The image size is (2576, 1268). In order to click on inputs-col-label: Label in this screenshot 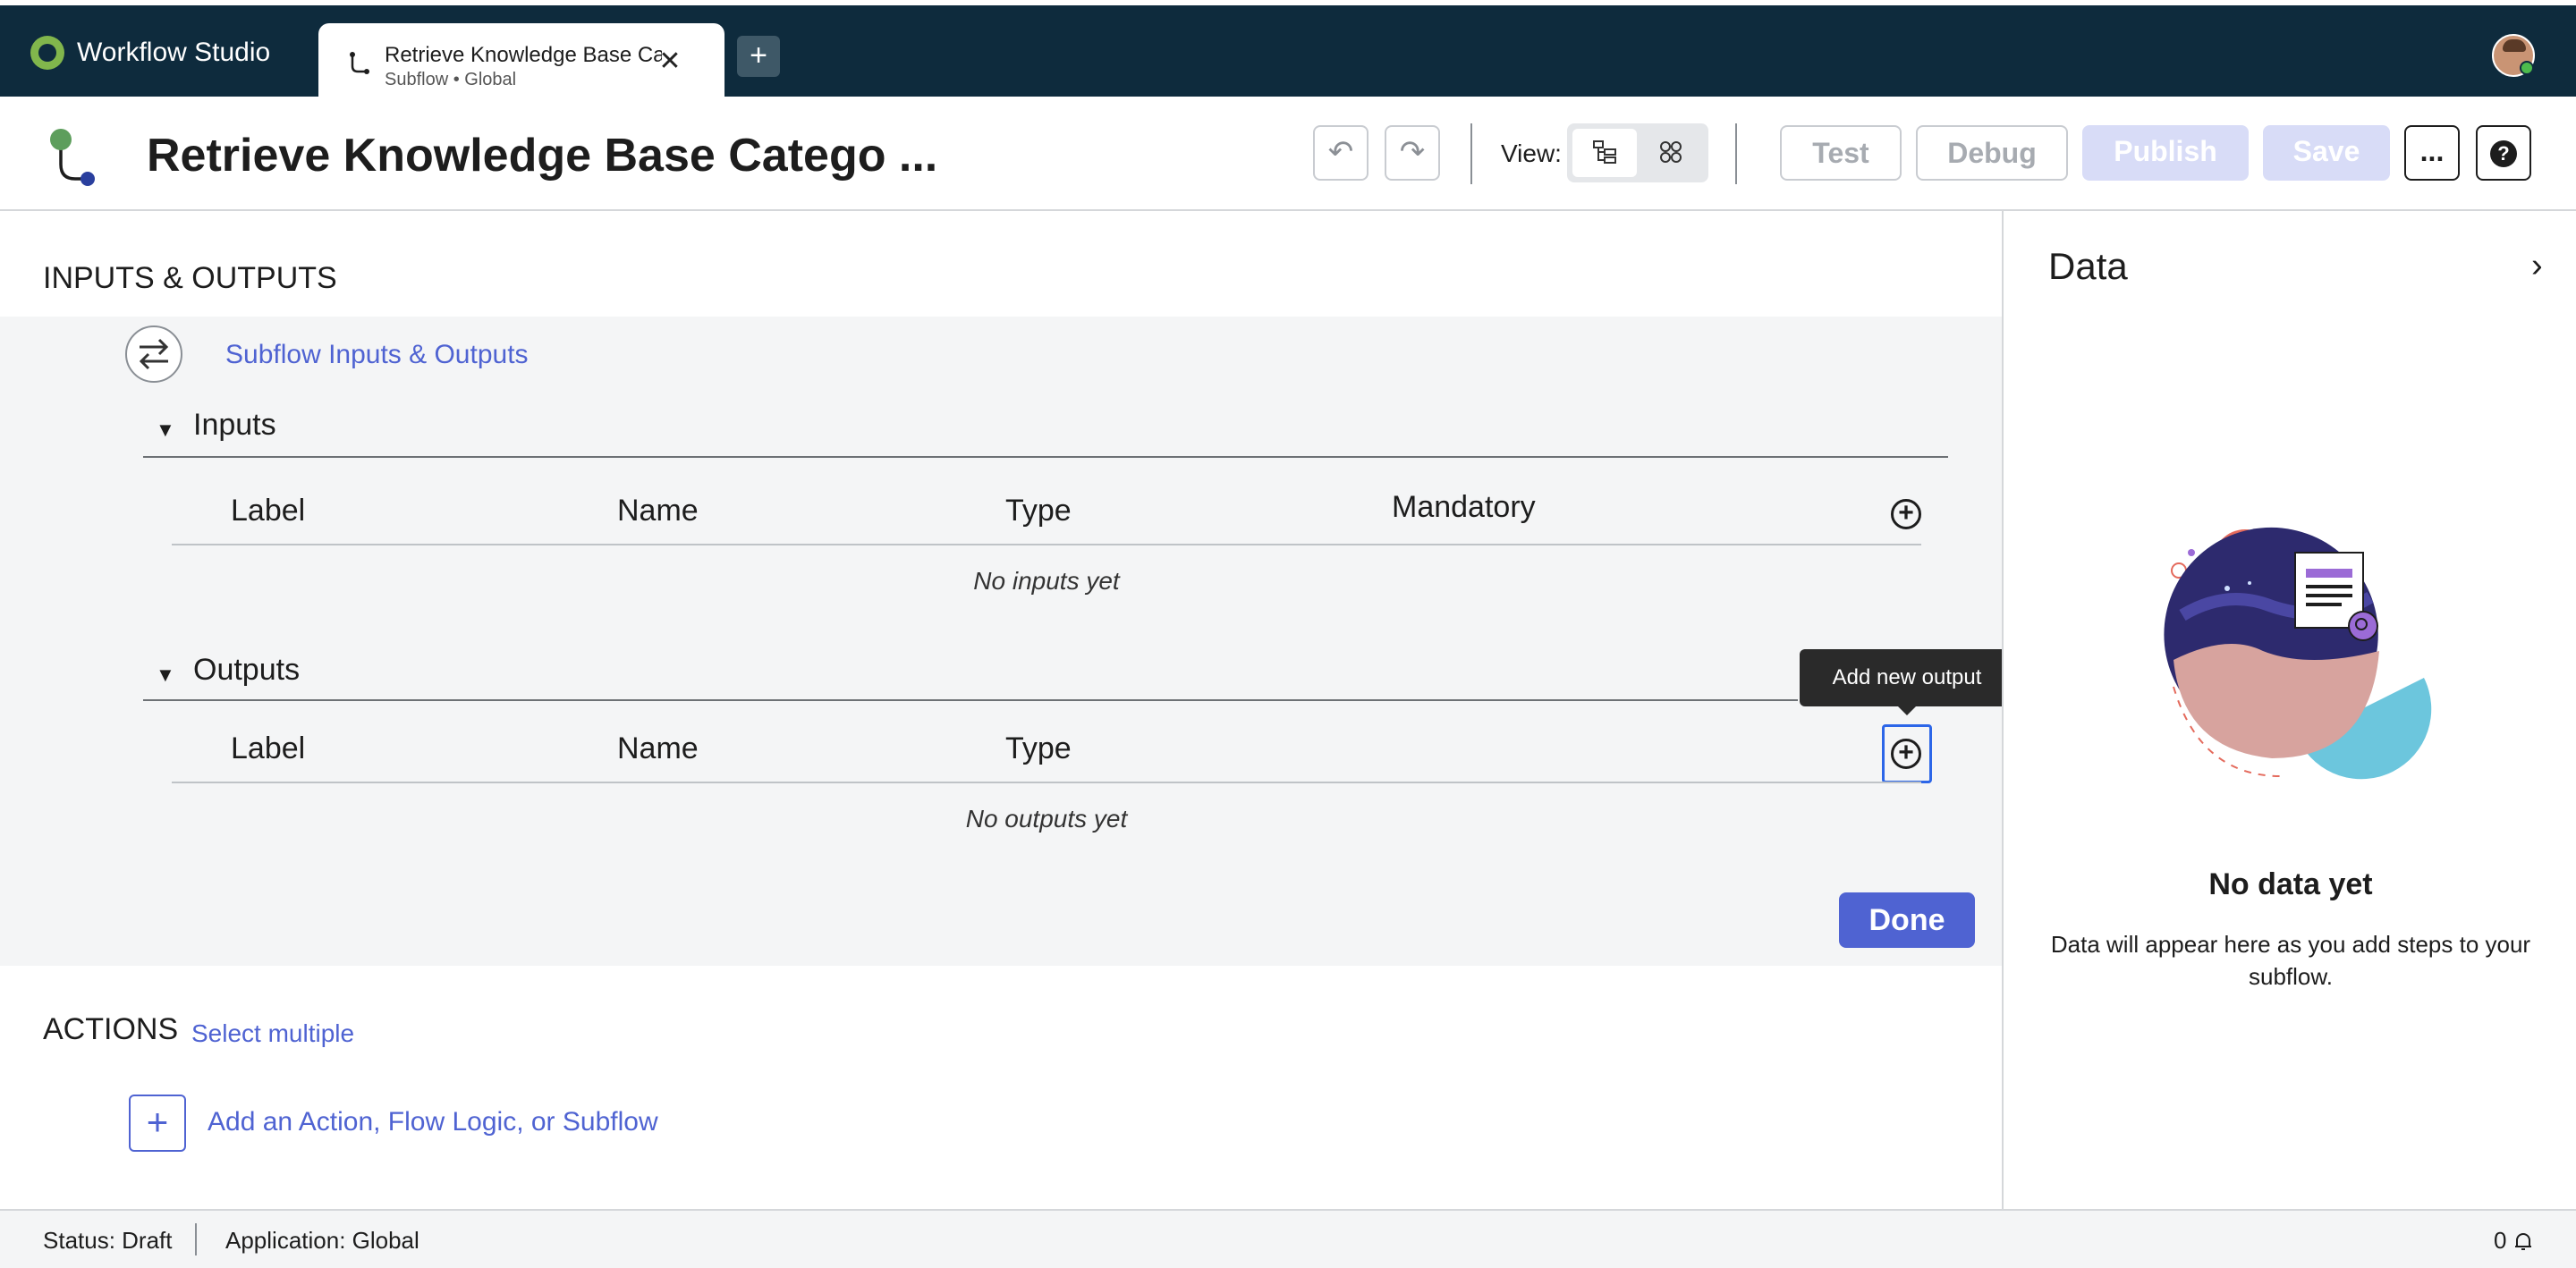, I will do `click(268, 511)`.